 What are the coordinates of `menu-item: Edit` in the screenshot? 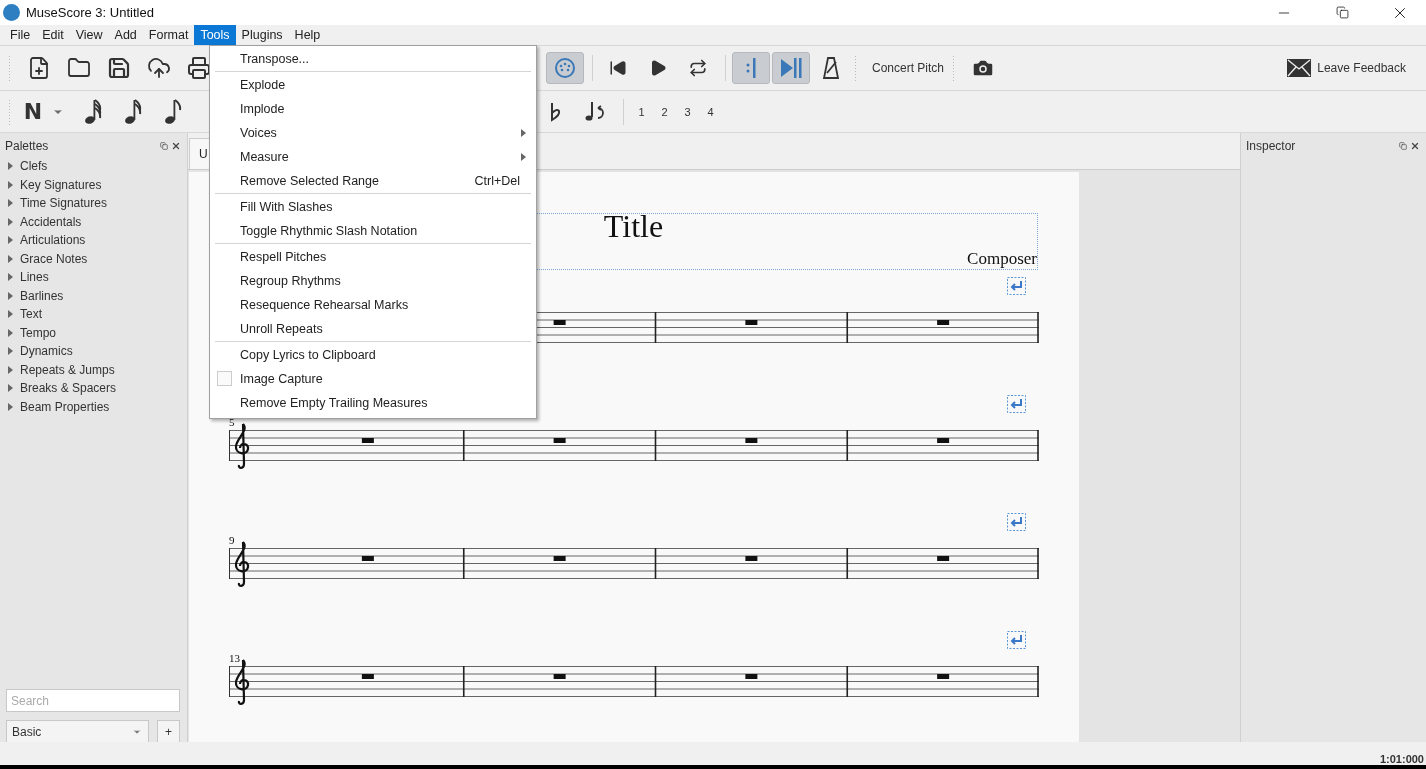 It's located at (53, 35).